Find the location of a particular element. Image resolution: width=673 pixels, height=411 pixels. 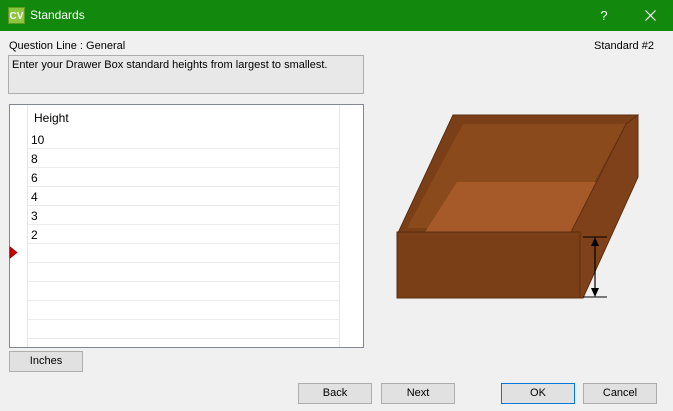

table-row: 10 is located at coordinates (183, 139).